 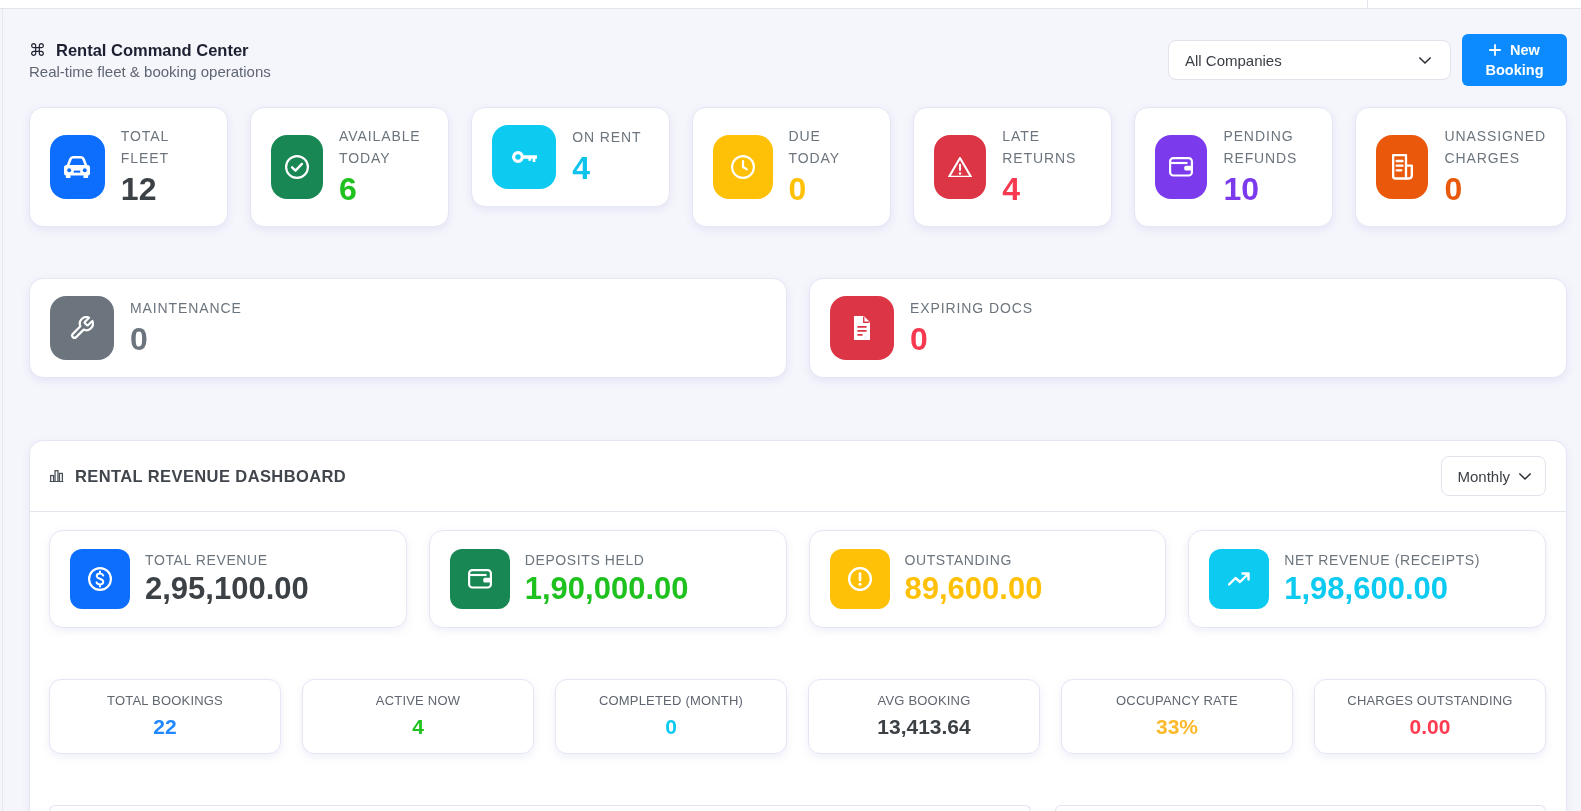 What do you see at coordinates (1495, 50) in the screenshot?
I see `plus-icon` at bounding box center [1495, 50].